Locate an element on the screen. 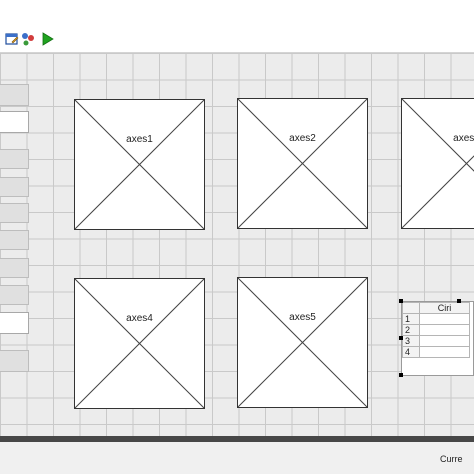 Image resolution: width=474 pixels, height=474 pixels. axes-1: axes1 is located at coordinates (139, 164).